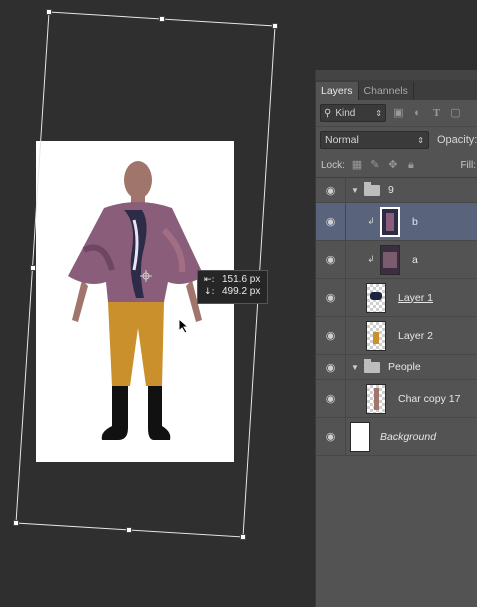 Image resolution: width=477 pixels, height=607 pixels. I want to click on tab-channels: Channels, so click(386, 91).